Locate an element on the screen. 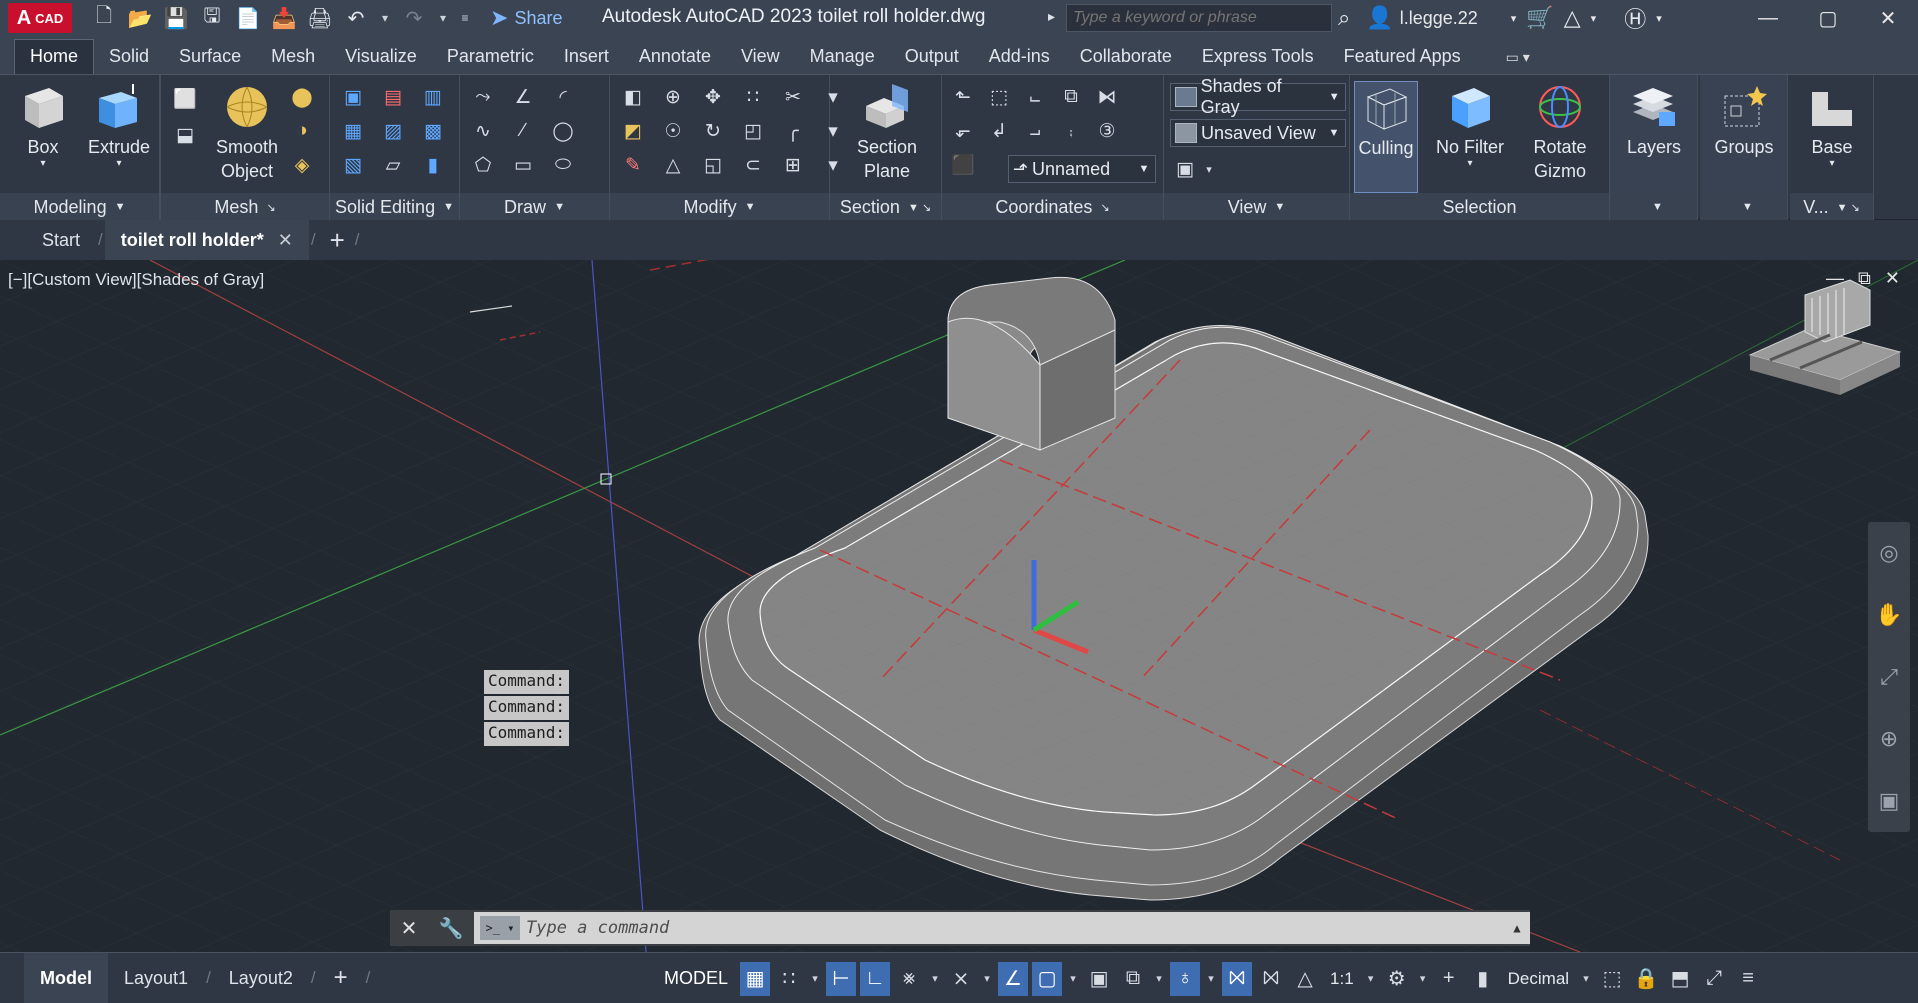  snap-dropdown-icon: ▾ is located at coordinates (815, 978).